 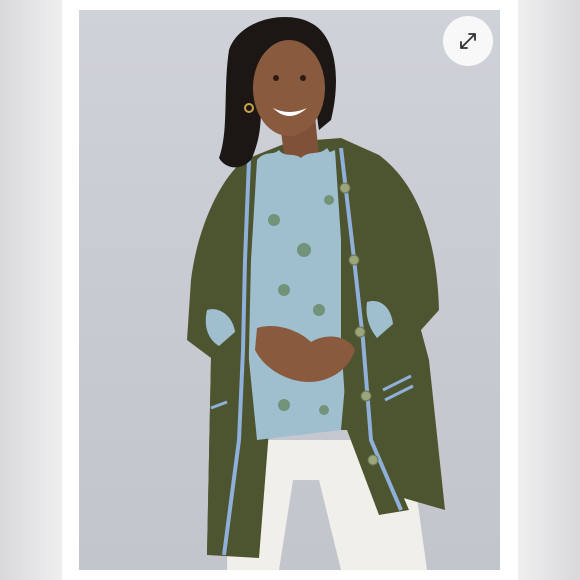 What do you see at coordinates (276, 78) in the screenshot?
I see `eye-left` at bounding box center [276, 78].